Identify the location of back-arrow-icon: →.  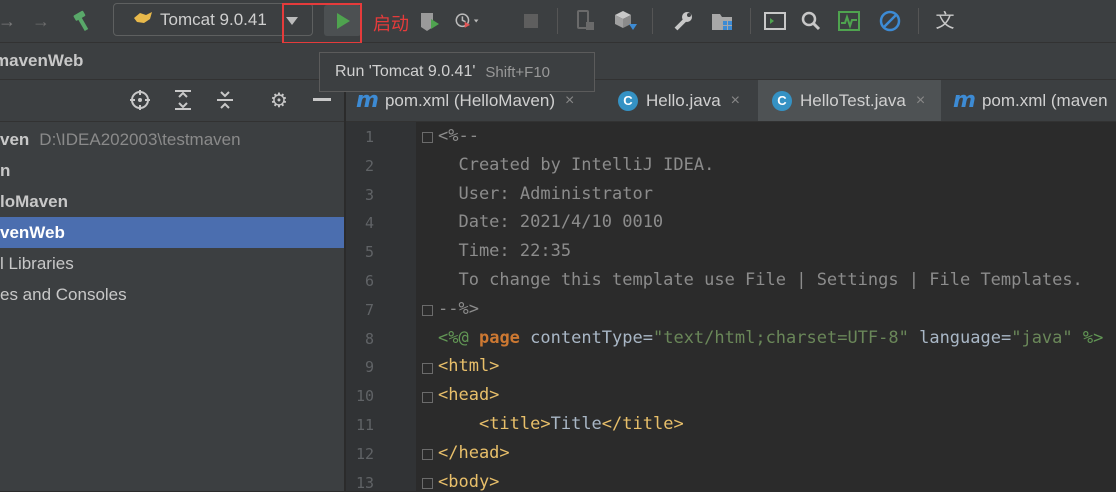
(10, 21).